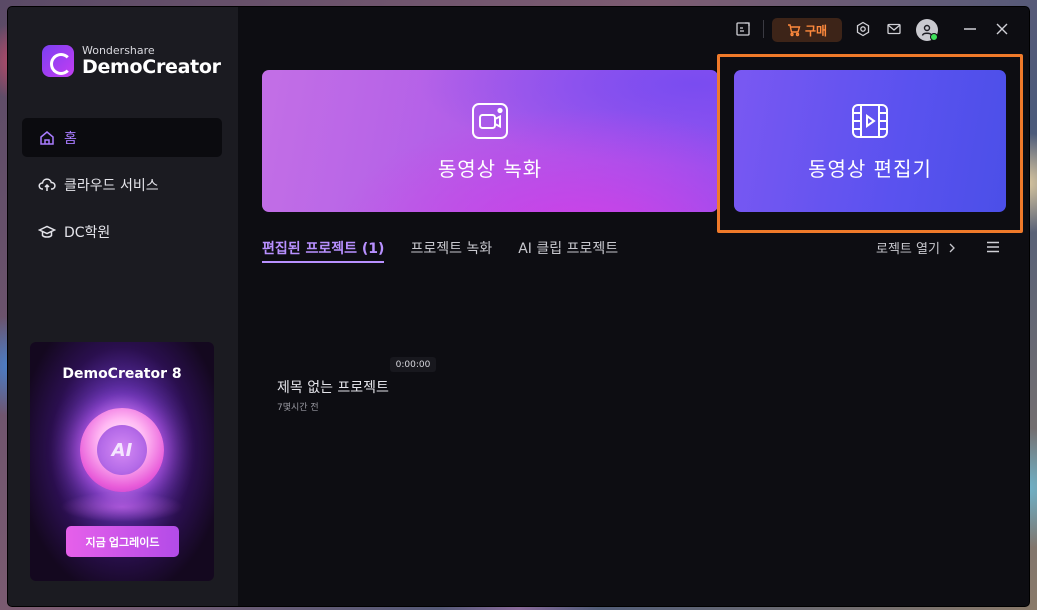 This screenshot has width=1037, height=610. What do you see at coordinates (934, 37) in the screenshot?
I see `online-status-dot` at bounding box center [934, 37].